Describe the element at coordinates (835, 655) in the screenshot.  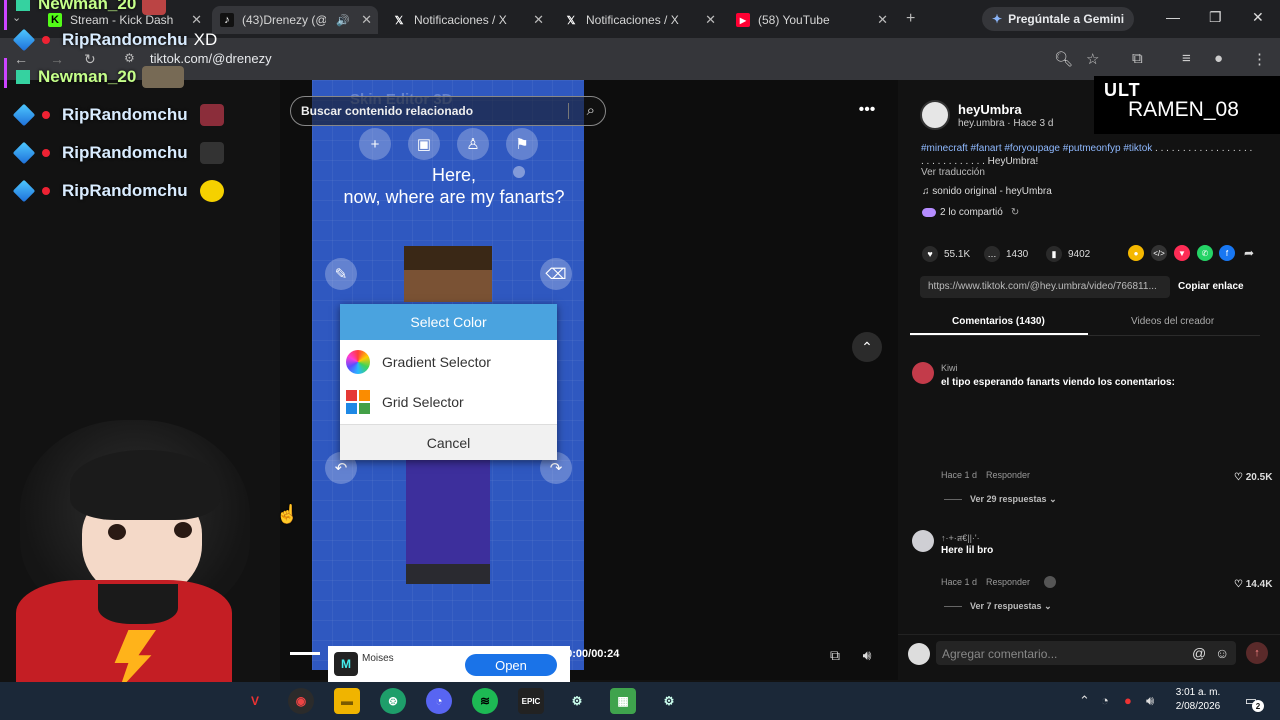
I see `pip-icon: ⧉` at that location.